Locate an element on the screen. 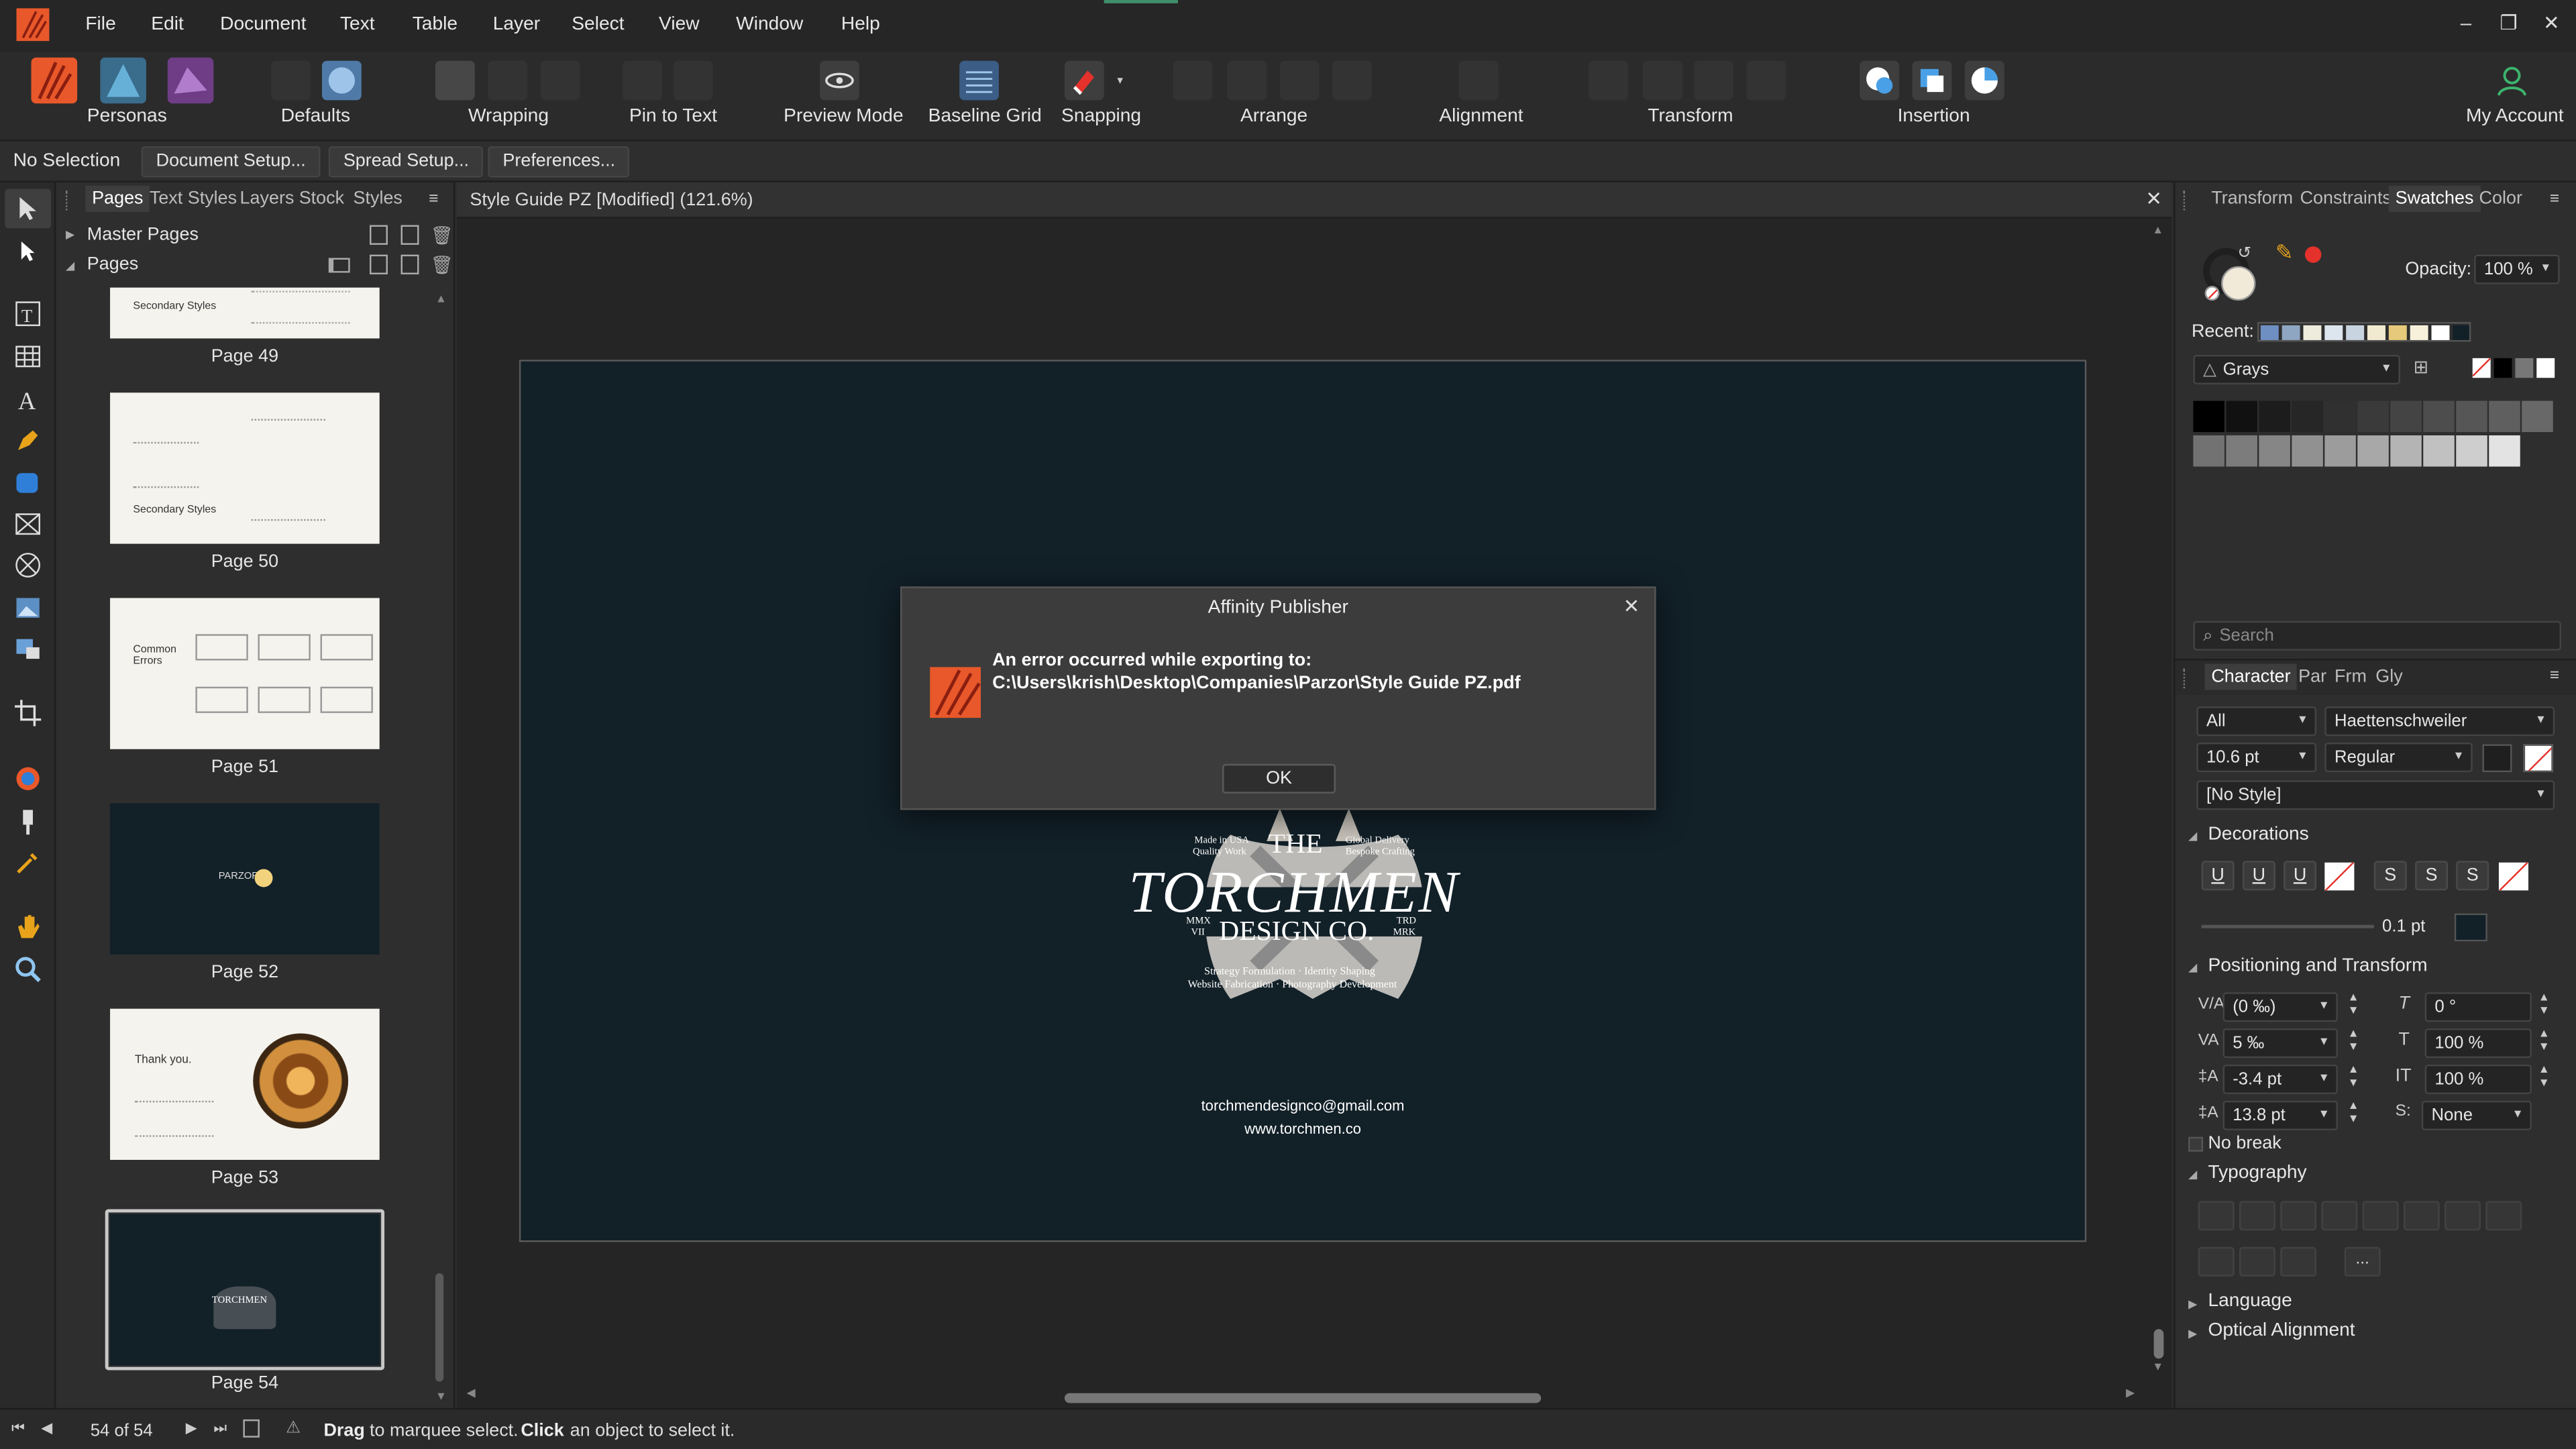 This screenshot has height=1449, width=2576. page-thumbnail-53: Thank you. is located at coordinates (245, 1084).